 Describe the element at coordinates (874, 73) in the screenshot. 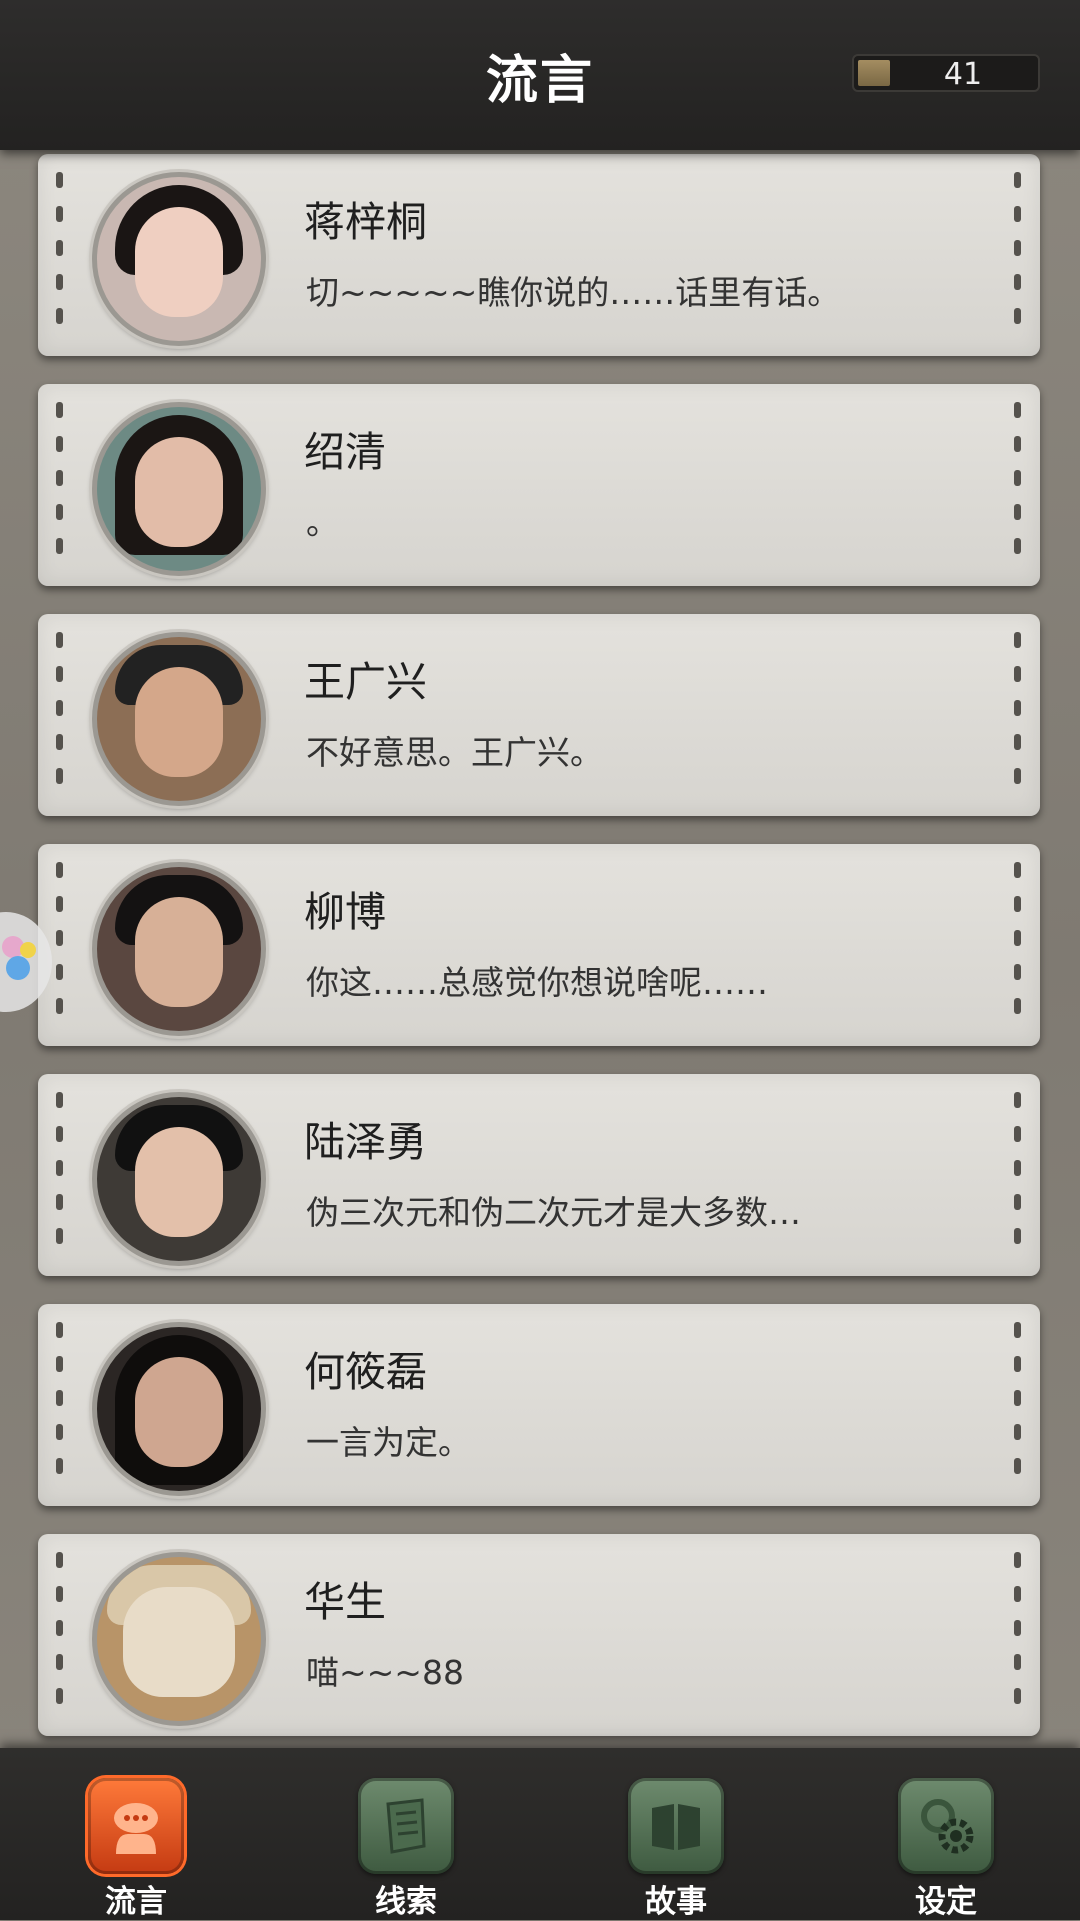

I see `currency-icon` at that location.